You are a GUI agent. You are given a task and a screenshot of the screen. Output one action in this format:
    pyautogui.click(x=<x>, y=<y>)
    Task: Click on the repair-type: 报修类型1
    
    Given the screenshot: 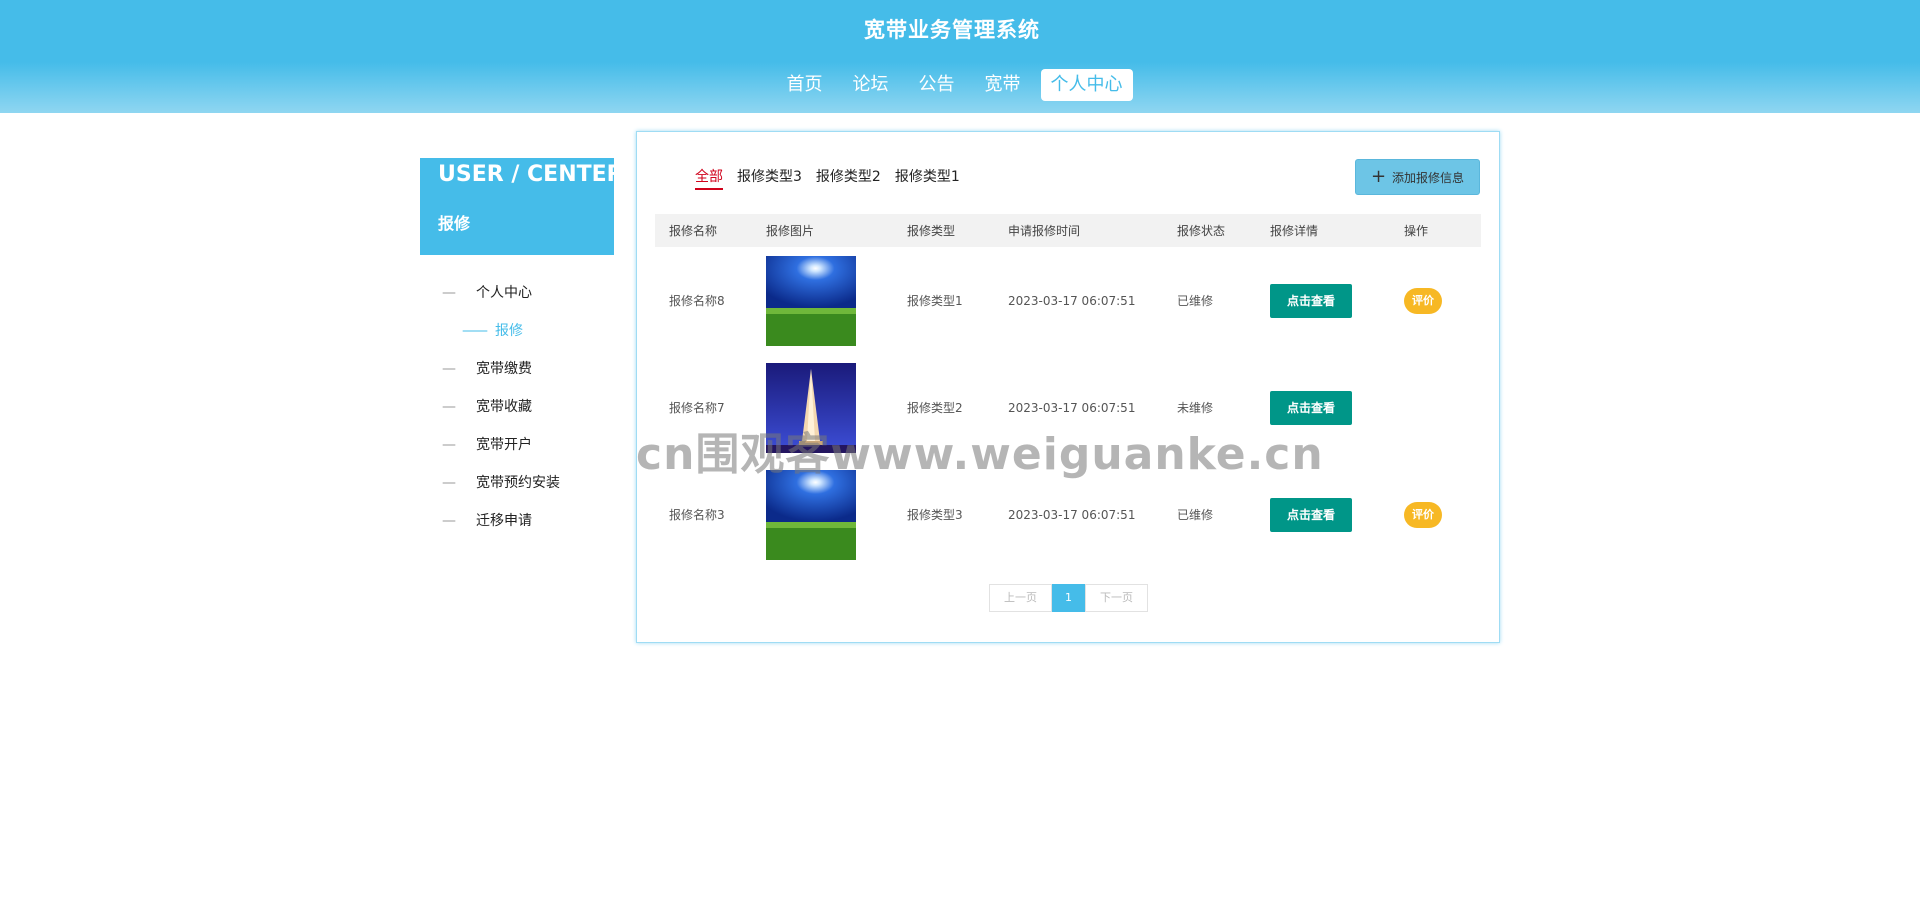 What is the action you would take?
    pyautogui.click(x=935, y=301)
    